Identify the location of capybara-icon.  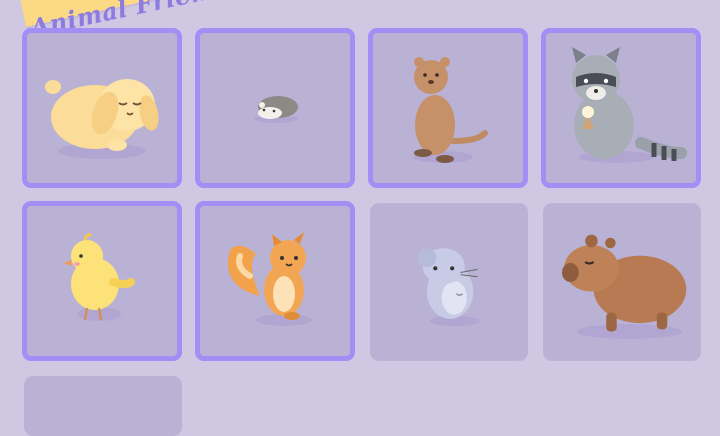
(624, 286).